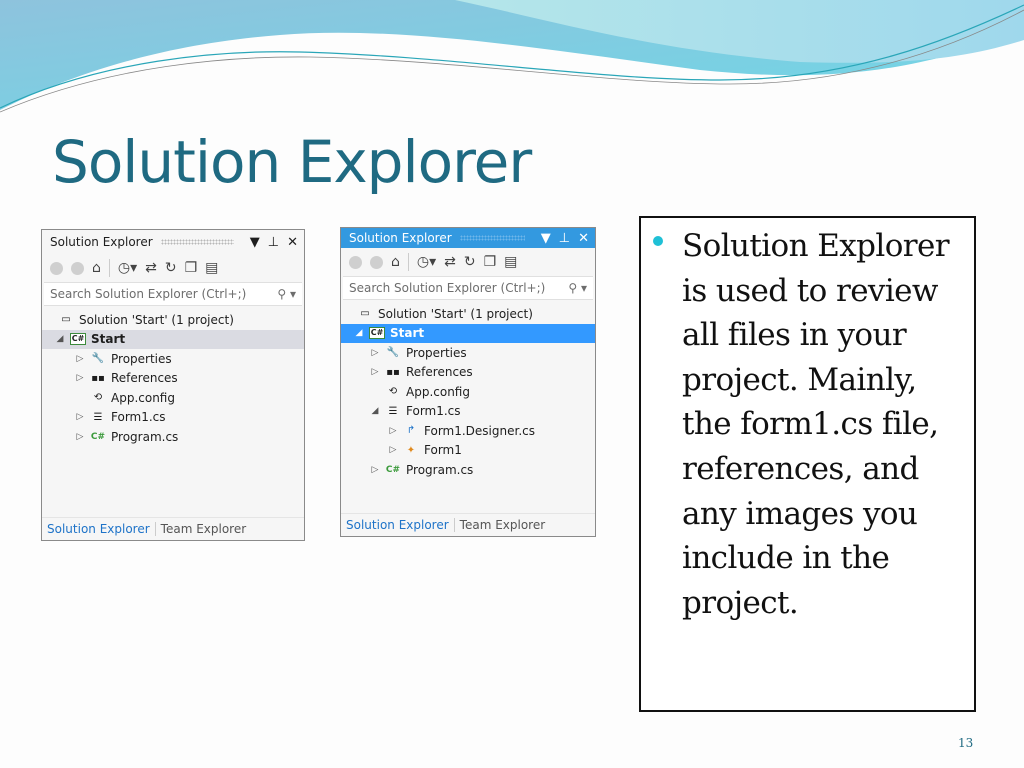  I want to click on tree-node-label: App.config, so click(438, 391).